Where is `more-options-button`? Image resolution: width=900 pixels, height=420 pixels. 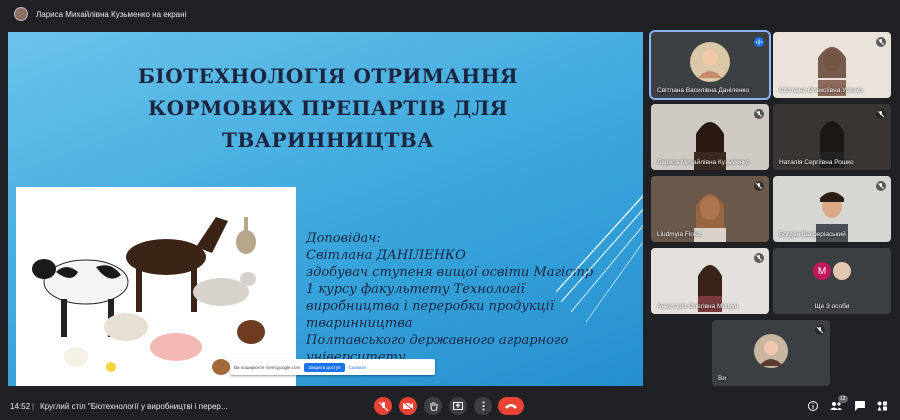
more-options-button is located at coordinates (483, 406).